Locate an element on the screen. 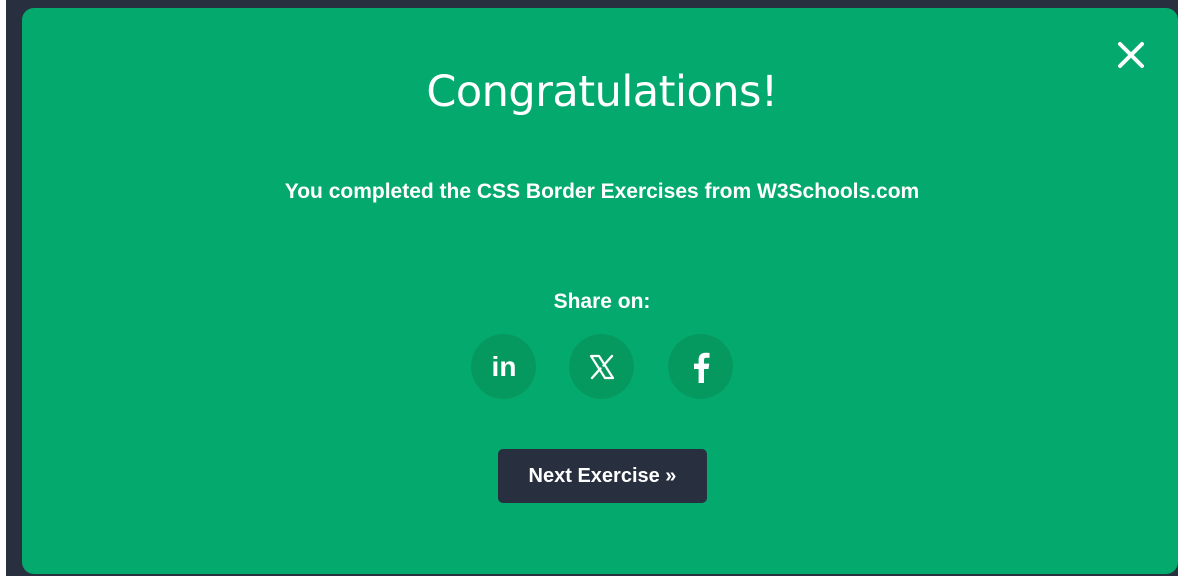 This screenshot has height=576, width=1178. linkedin-glyph: in is located at coordinates (503, 367).